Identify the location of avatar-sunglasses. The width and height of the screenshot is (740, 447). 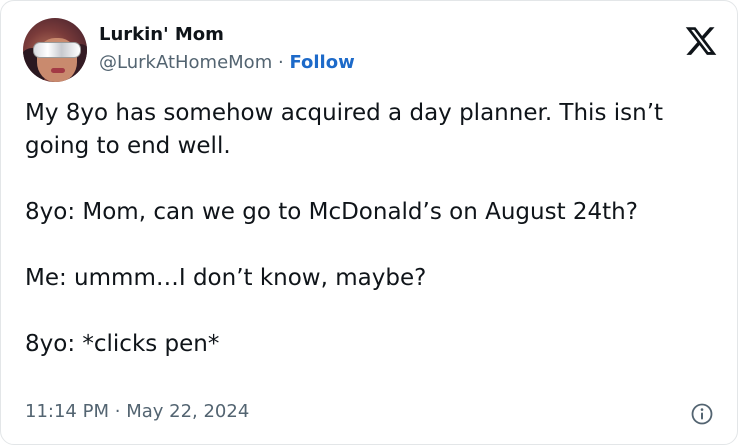
(57, 50).